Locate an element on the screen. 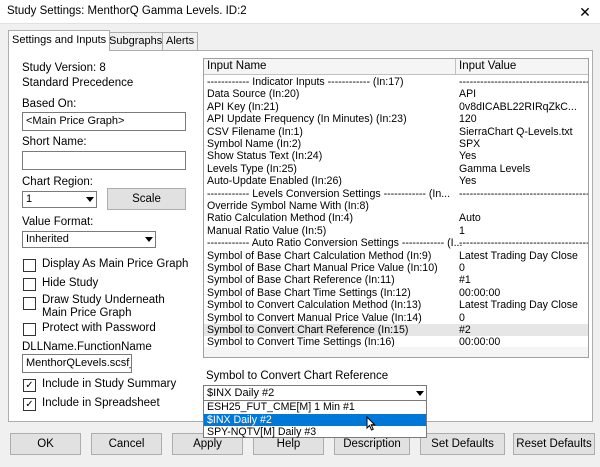 The width and height of the screenshot is (600, 467). input-value-cell: Gamma Levels is located at coordinates (494, 169).